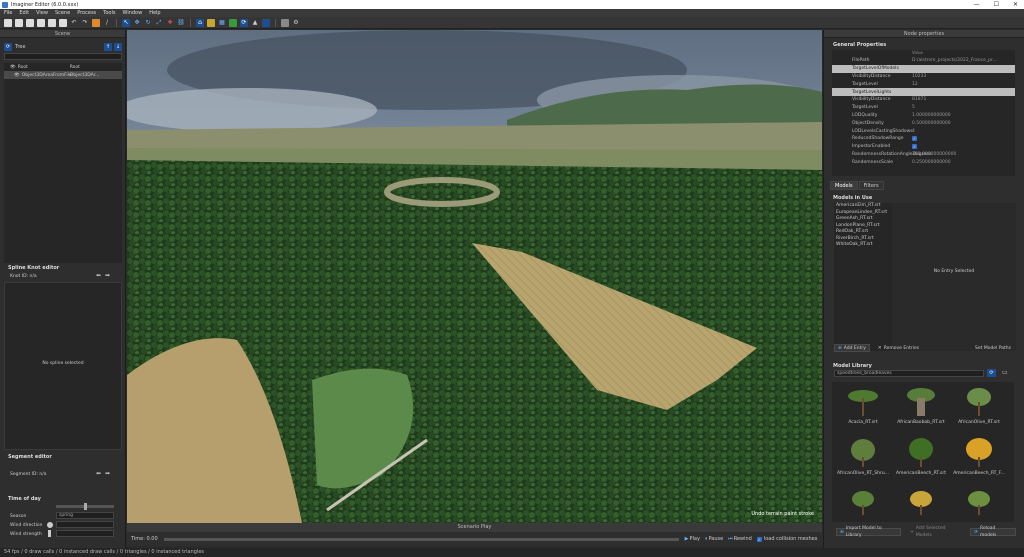 The height and width of the screenshot is (557, 1024). I want to click on property-value: 12, so click(915, 84).